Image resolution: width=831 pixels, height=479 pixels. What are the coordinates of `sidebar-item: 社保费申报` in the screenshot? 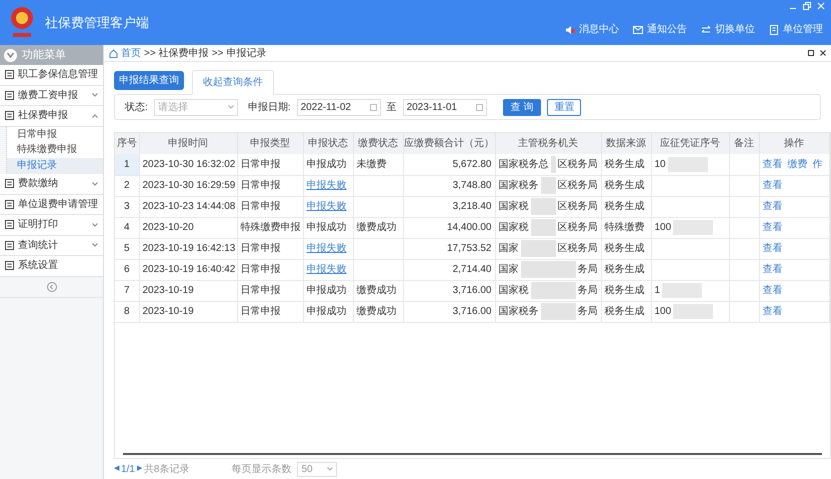 It's located at (51, 116).